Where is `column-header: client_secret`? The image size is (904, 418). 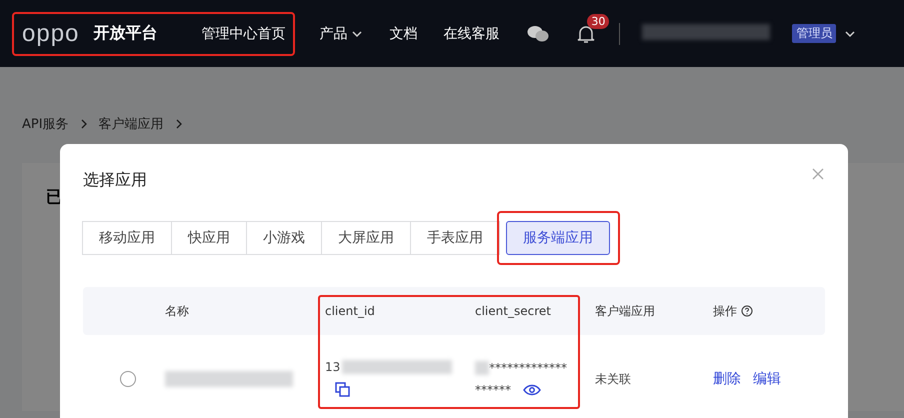
column-header: client_secret is located at coordinates (513, 311).